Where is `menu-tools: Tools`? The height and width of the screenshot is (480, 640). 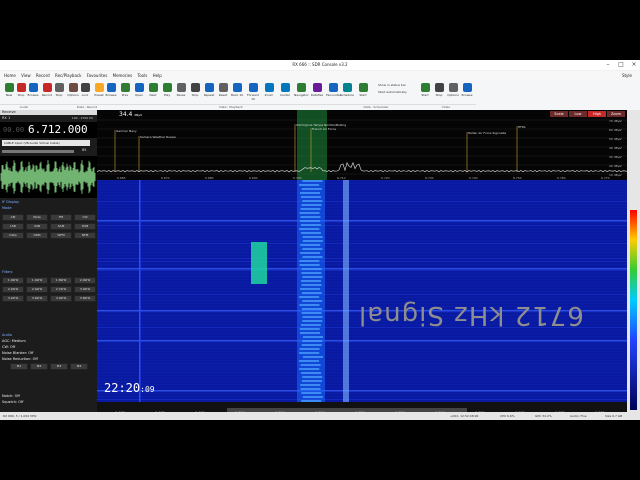 menu-tools: Tools is located at coordinates (142, 75).